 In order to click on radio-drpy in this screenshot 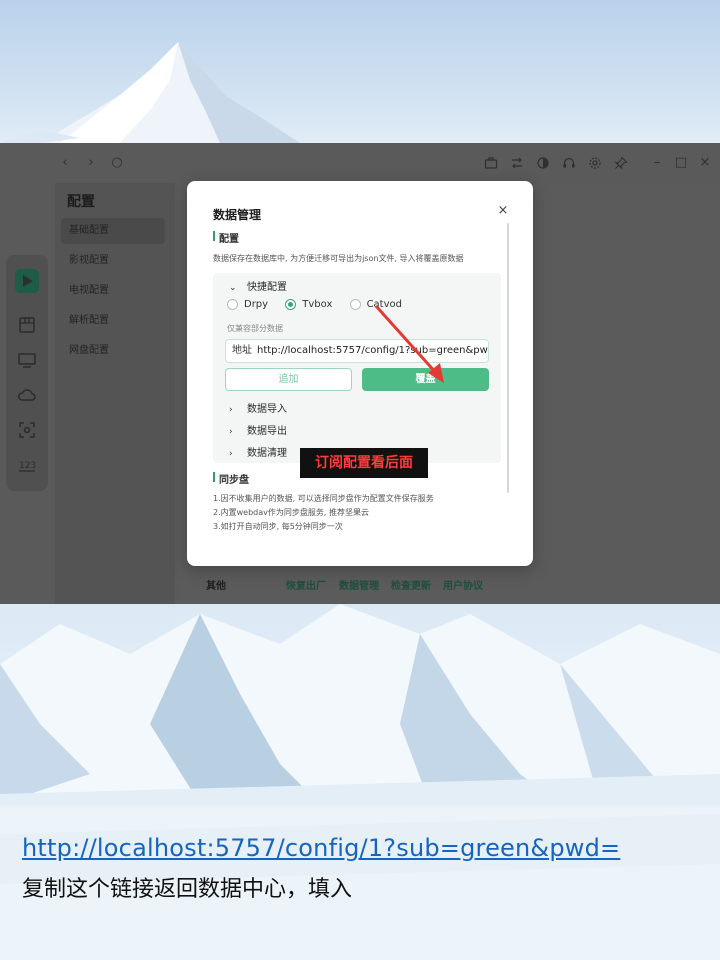, I will do `click(232, 304)`.